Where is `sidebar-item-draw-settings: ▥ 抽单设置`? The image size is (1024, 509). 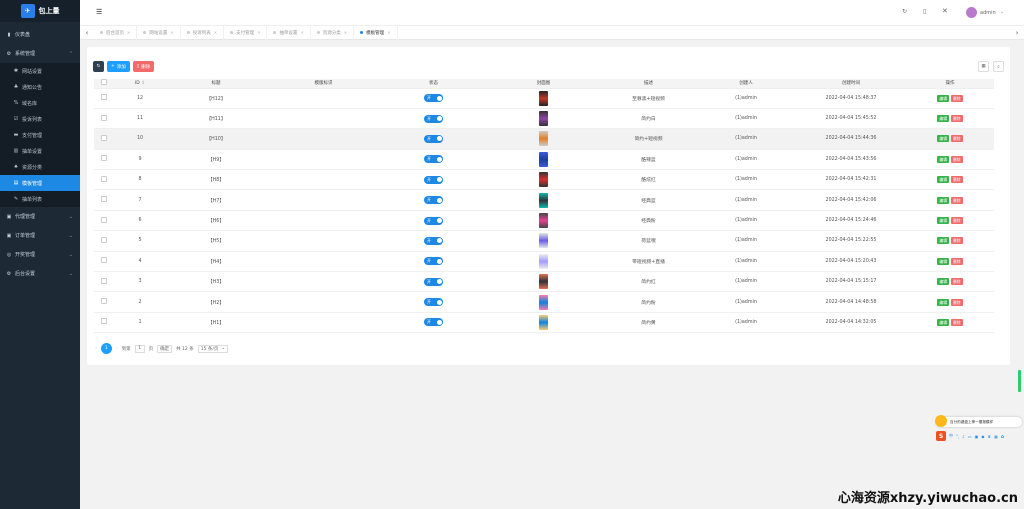 sidebar-item-draw-settings: ▥ 抽单设置 is located at coordinates (40, 151).